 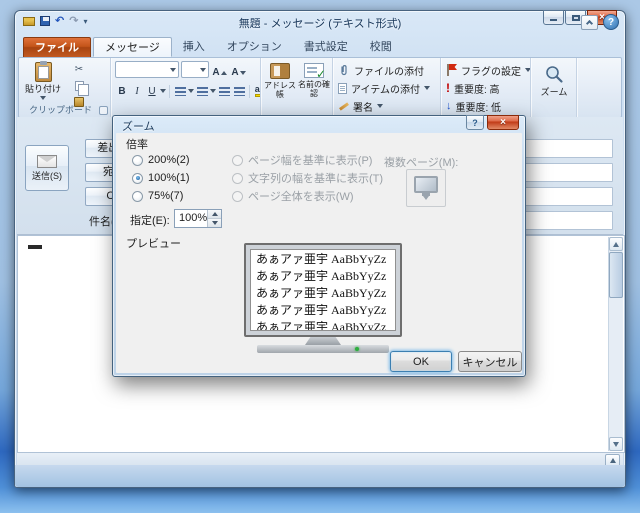 What do you see at coordinates (35, 247) in the screenshot?
I see `body-text-mark` at bounding box center [35, 247].